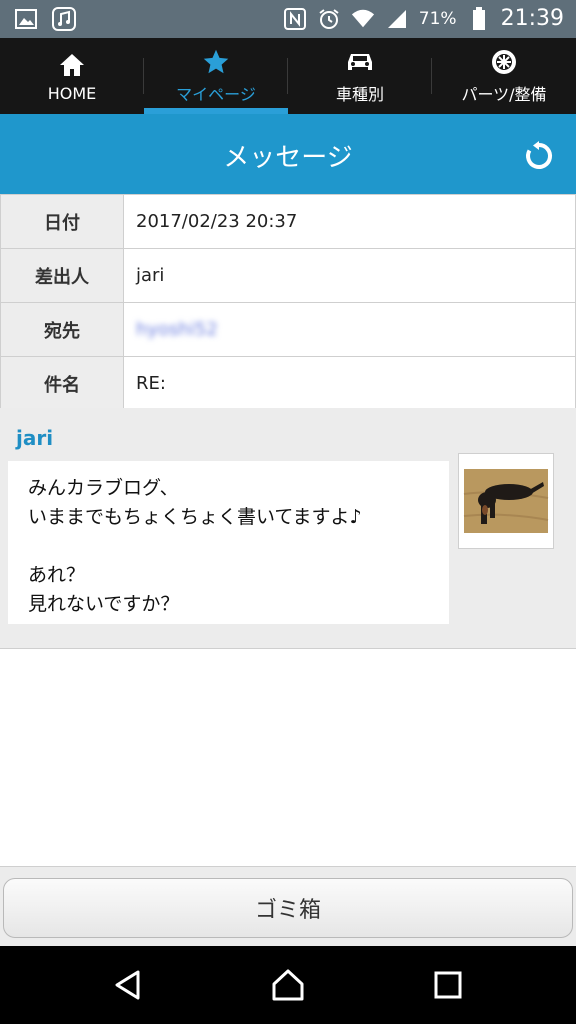  I want to click on table-row: 差出人 jari, so click(288, 275).